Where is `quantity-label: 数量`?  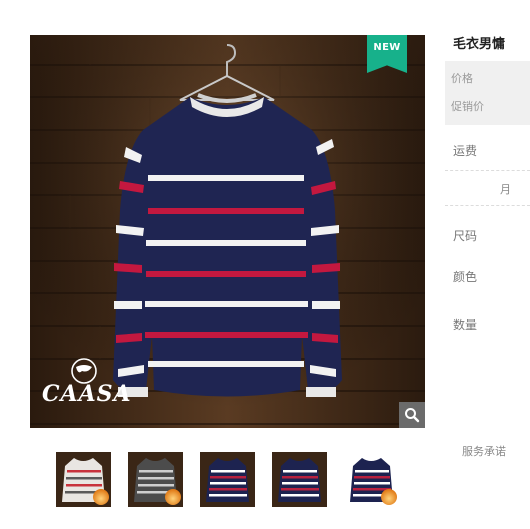 quantity-label: 数量 is located at coordinates (465, 325).